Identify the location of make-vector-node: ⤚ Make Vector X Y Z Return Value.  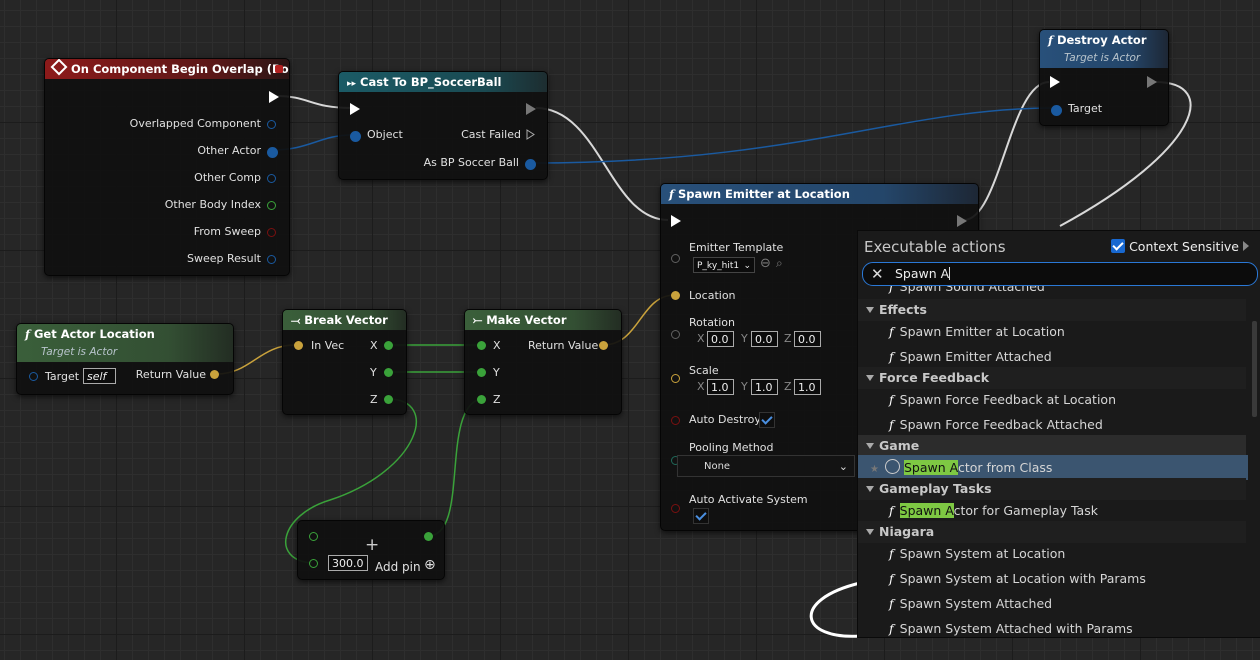
(543, 362).